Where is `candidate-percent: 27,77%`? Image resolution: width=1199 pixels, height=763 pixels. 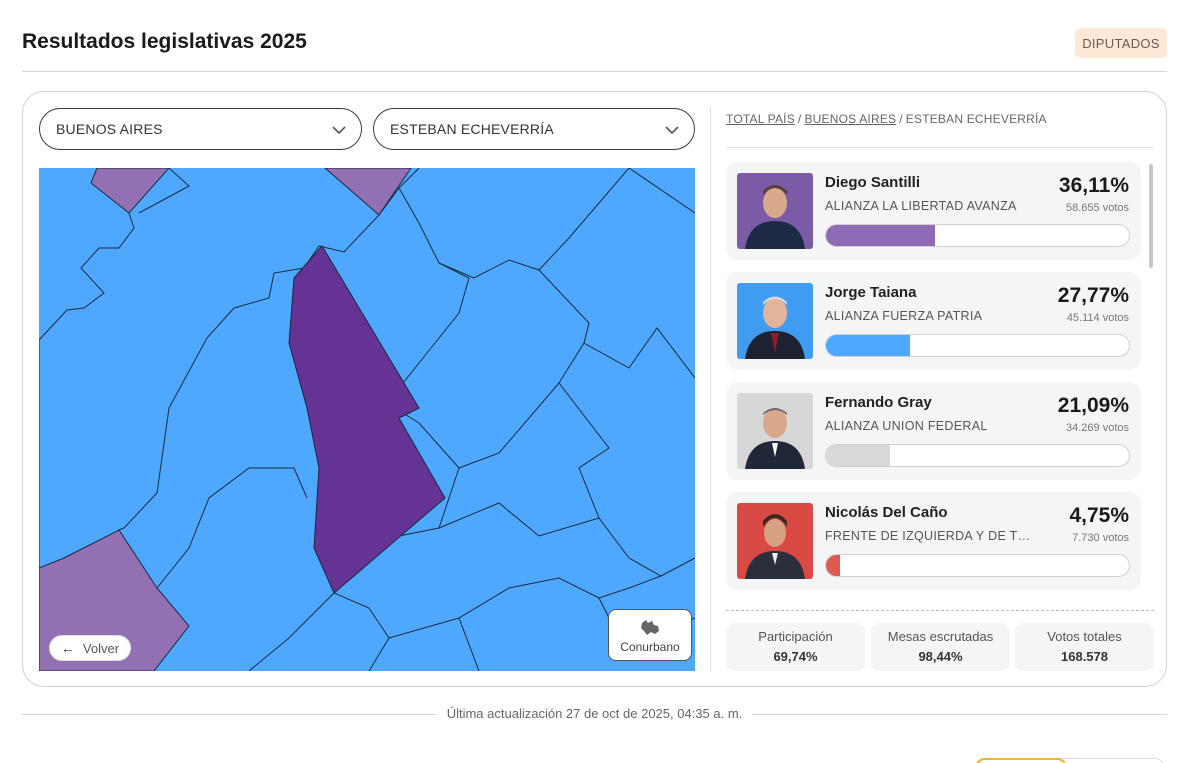
candidate-percent: 27,77% is located at coordinates (1093, 295).